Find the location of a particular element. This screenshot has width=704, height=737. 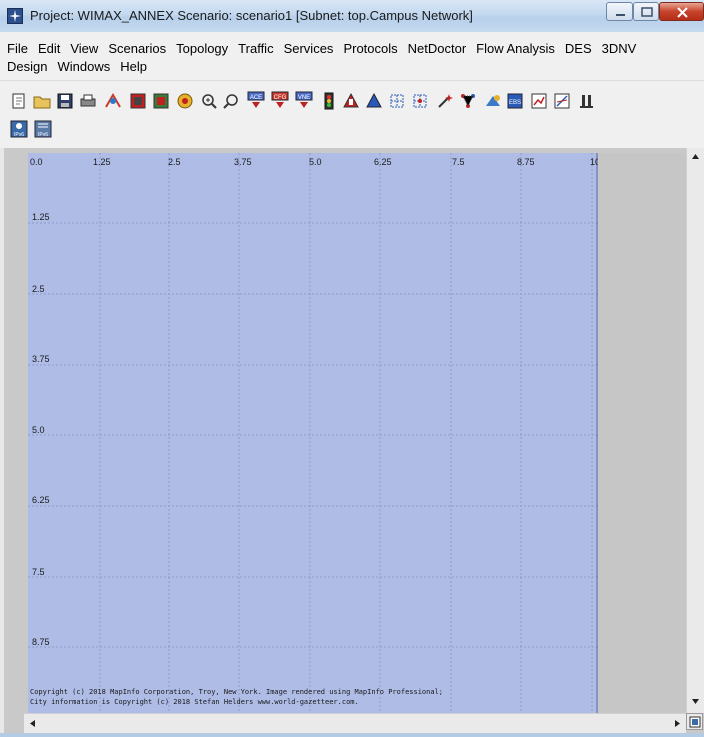

menu-protocols: Protocols is located at coordinates (370, 48).